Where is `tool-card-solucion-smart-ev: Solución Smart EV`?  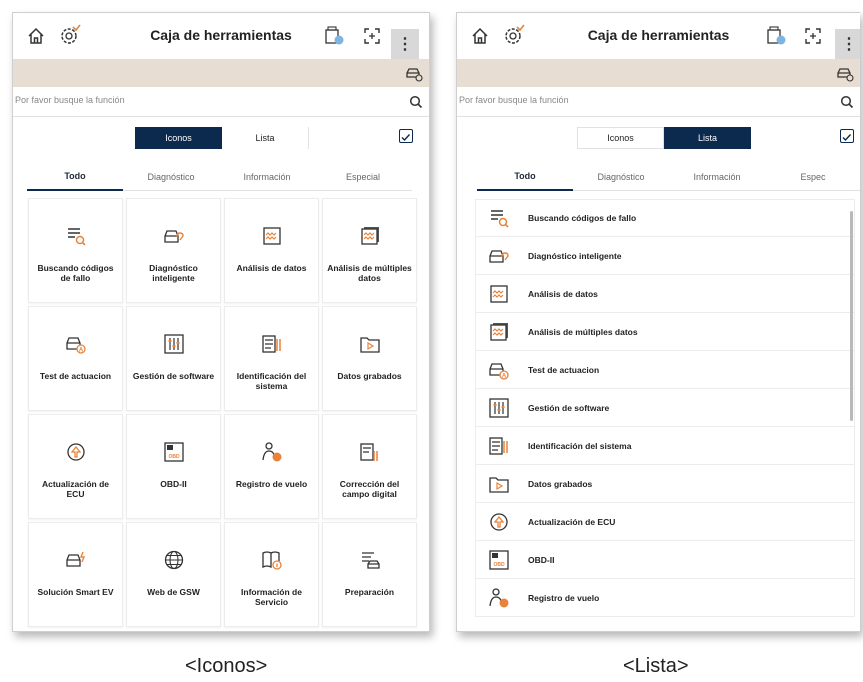 tool-card-solucion-smart-ev: Solución Smart EV is located at coordinates (75, 574).